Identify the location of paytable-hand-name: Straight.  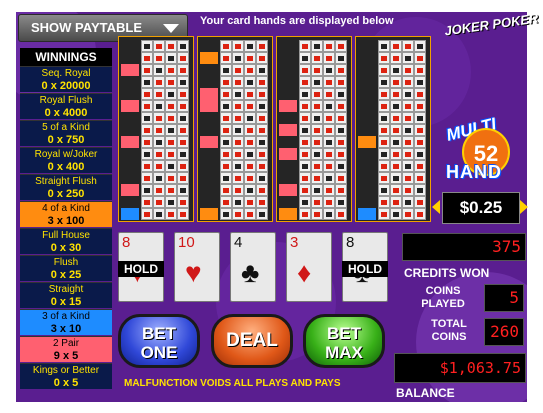
(66, 289).